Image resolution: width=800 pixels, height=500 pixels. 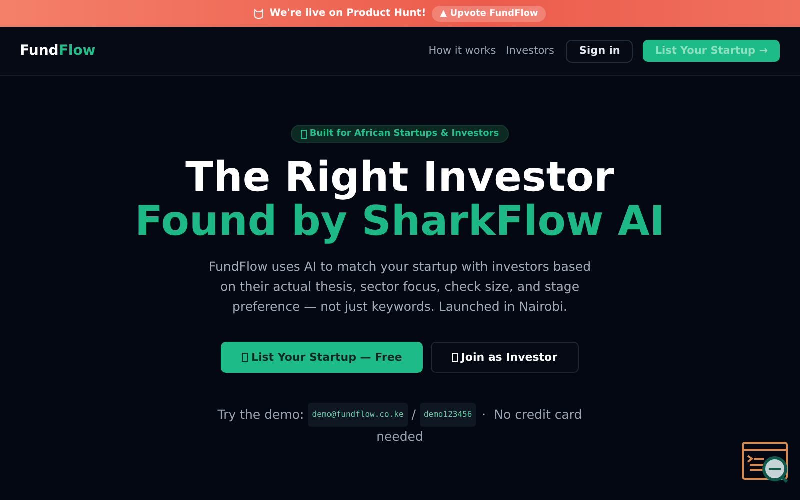 I want to click on demo-password: demo123456, so click(x=448, y=415).